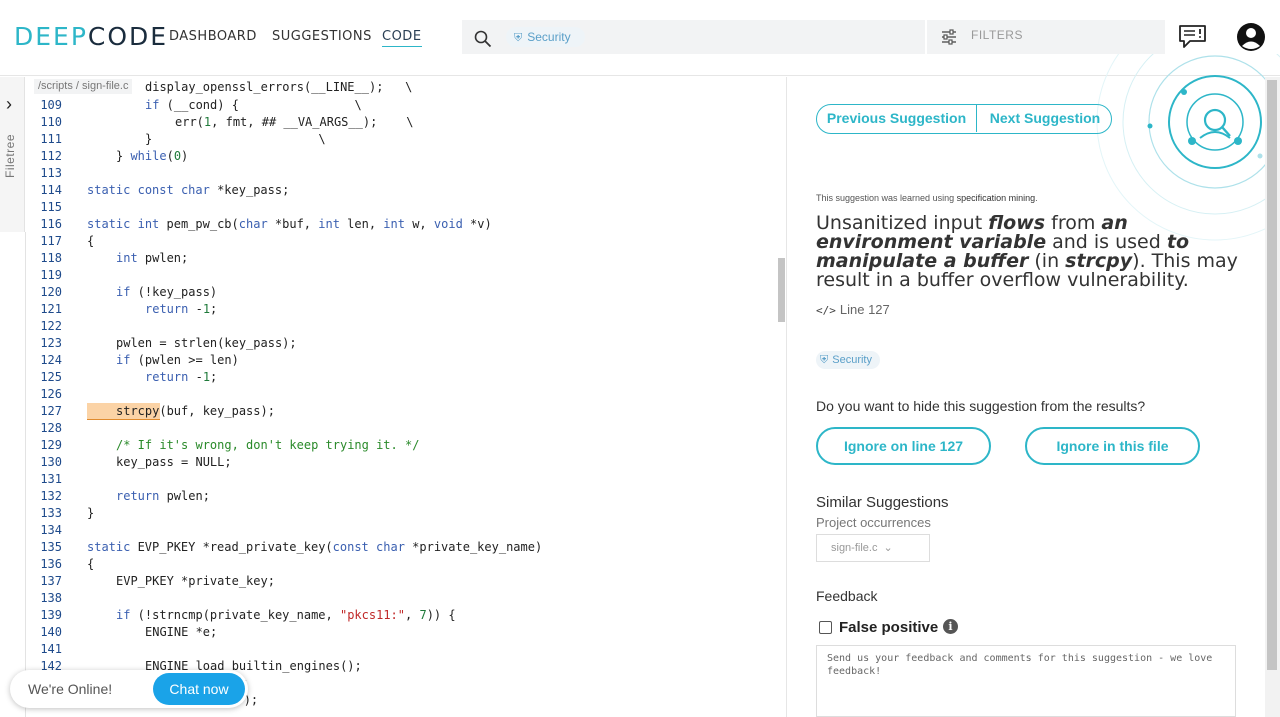 Image resolution: width=1280 pixels, height=717 pixels. Describe the element at coordinates (51, 581) in the screenshot. I see `line-number: 137` at that location.